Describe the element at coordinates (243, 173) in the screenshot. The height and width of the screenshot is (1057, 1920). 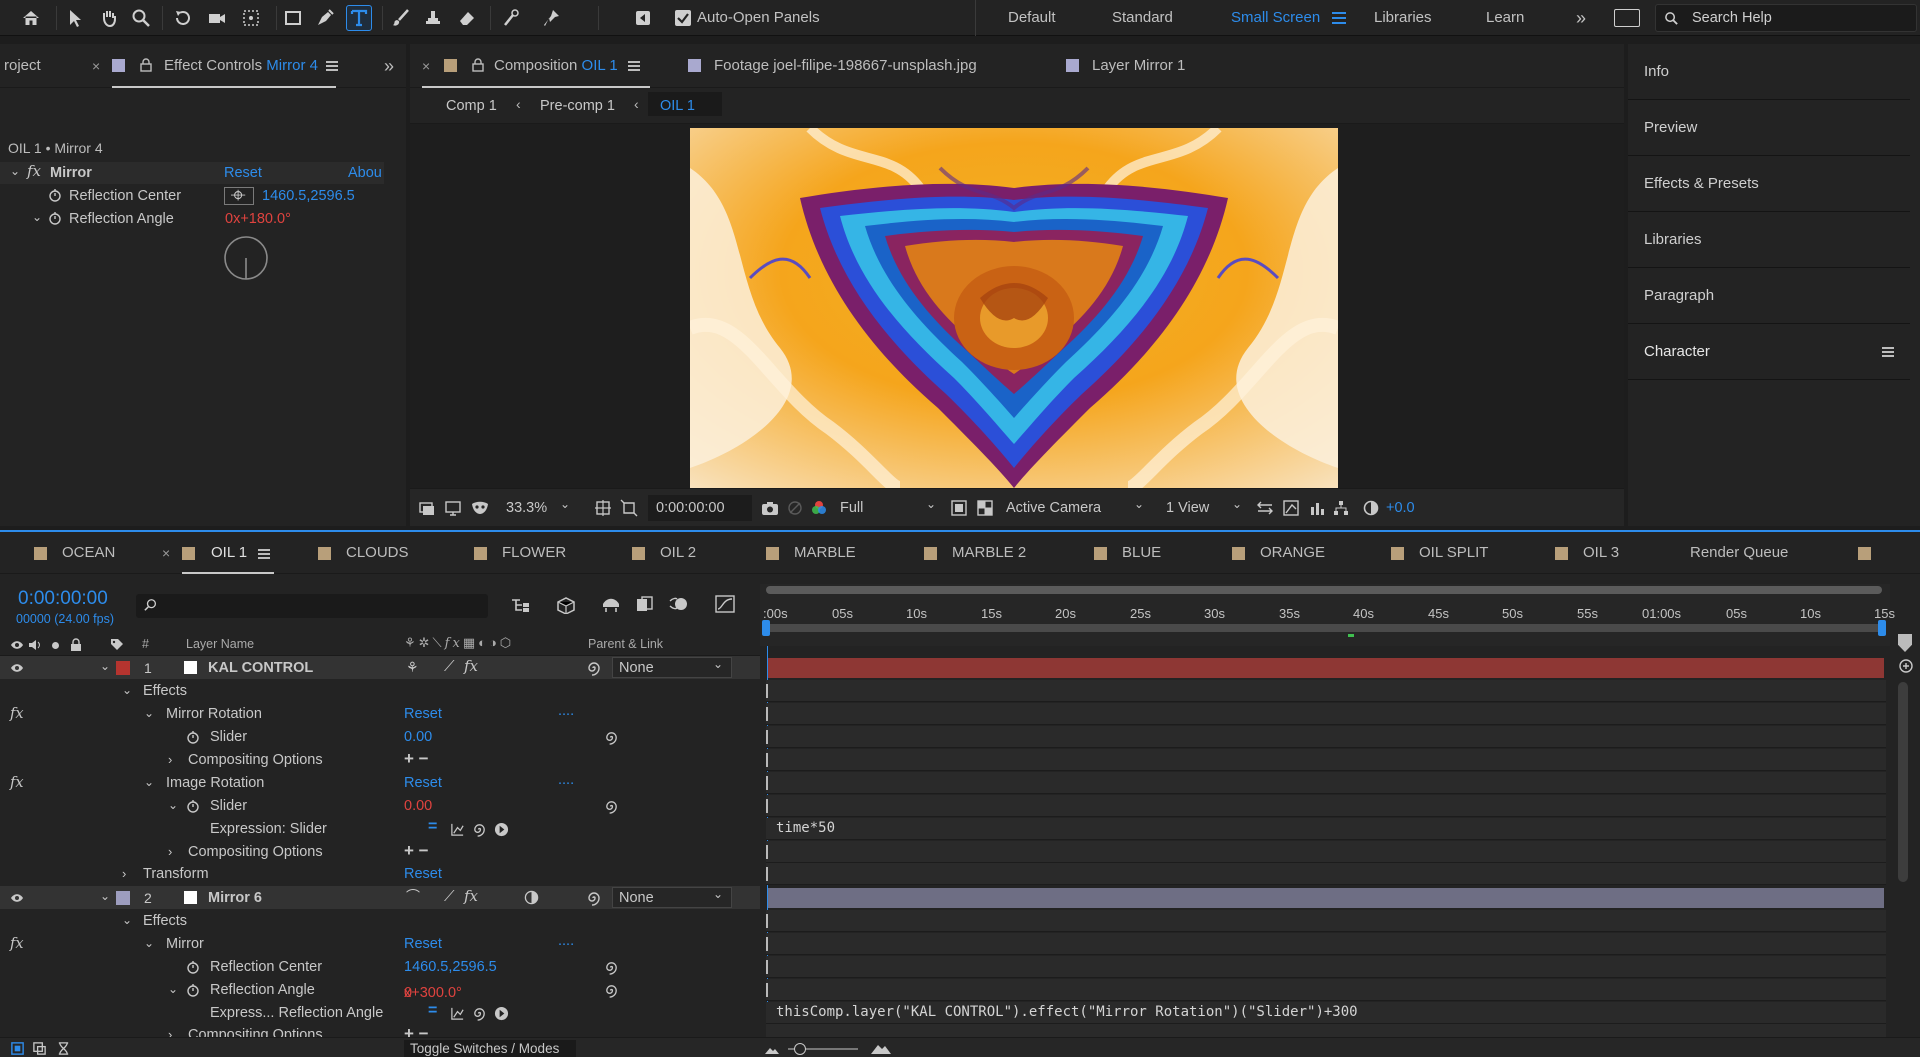
I see `effect-reset-button: Reset` at that location.